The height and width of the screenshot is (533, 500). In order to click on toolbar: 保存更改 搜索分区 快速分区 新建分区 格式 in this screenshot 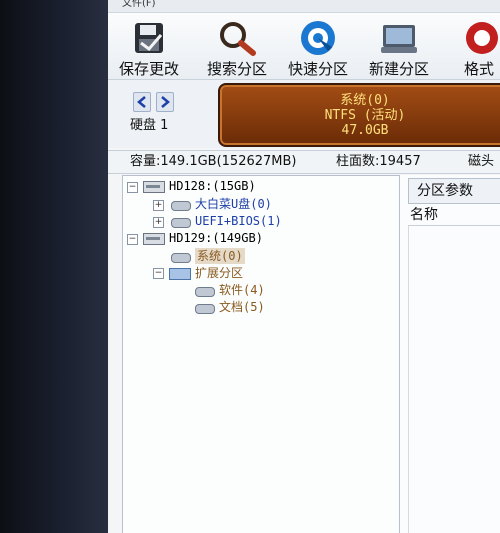, I will do `click(304, 46)`.